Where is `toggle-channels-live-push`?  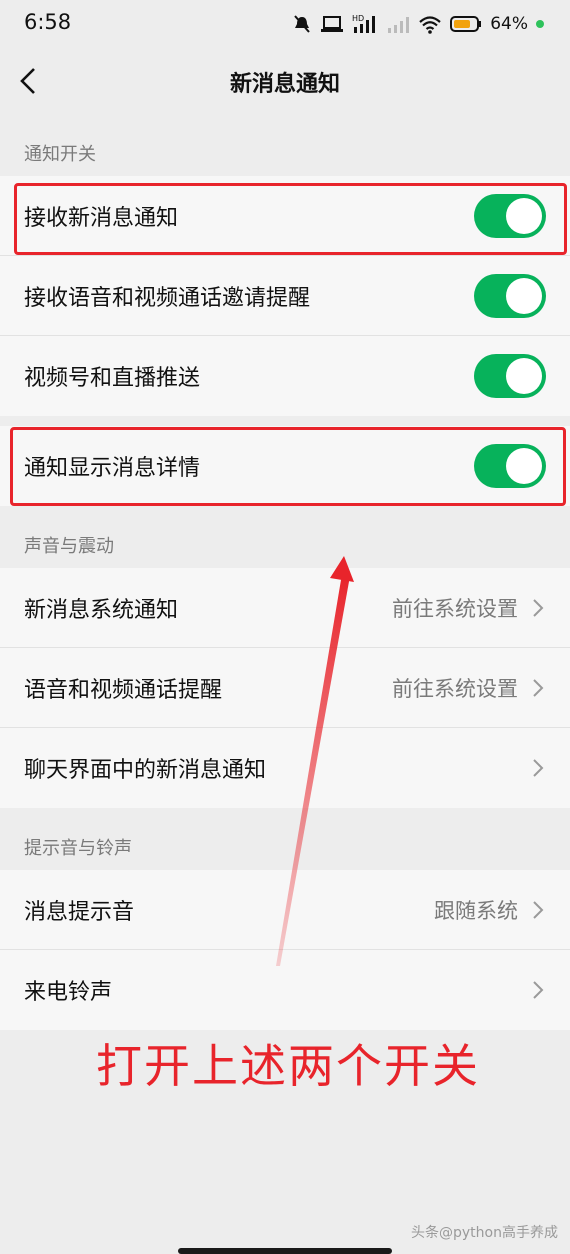
toggle-channels-live-push is located at coordinates (510, 376).